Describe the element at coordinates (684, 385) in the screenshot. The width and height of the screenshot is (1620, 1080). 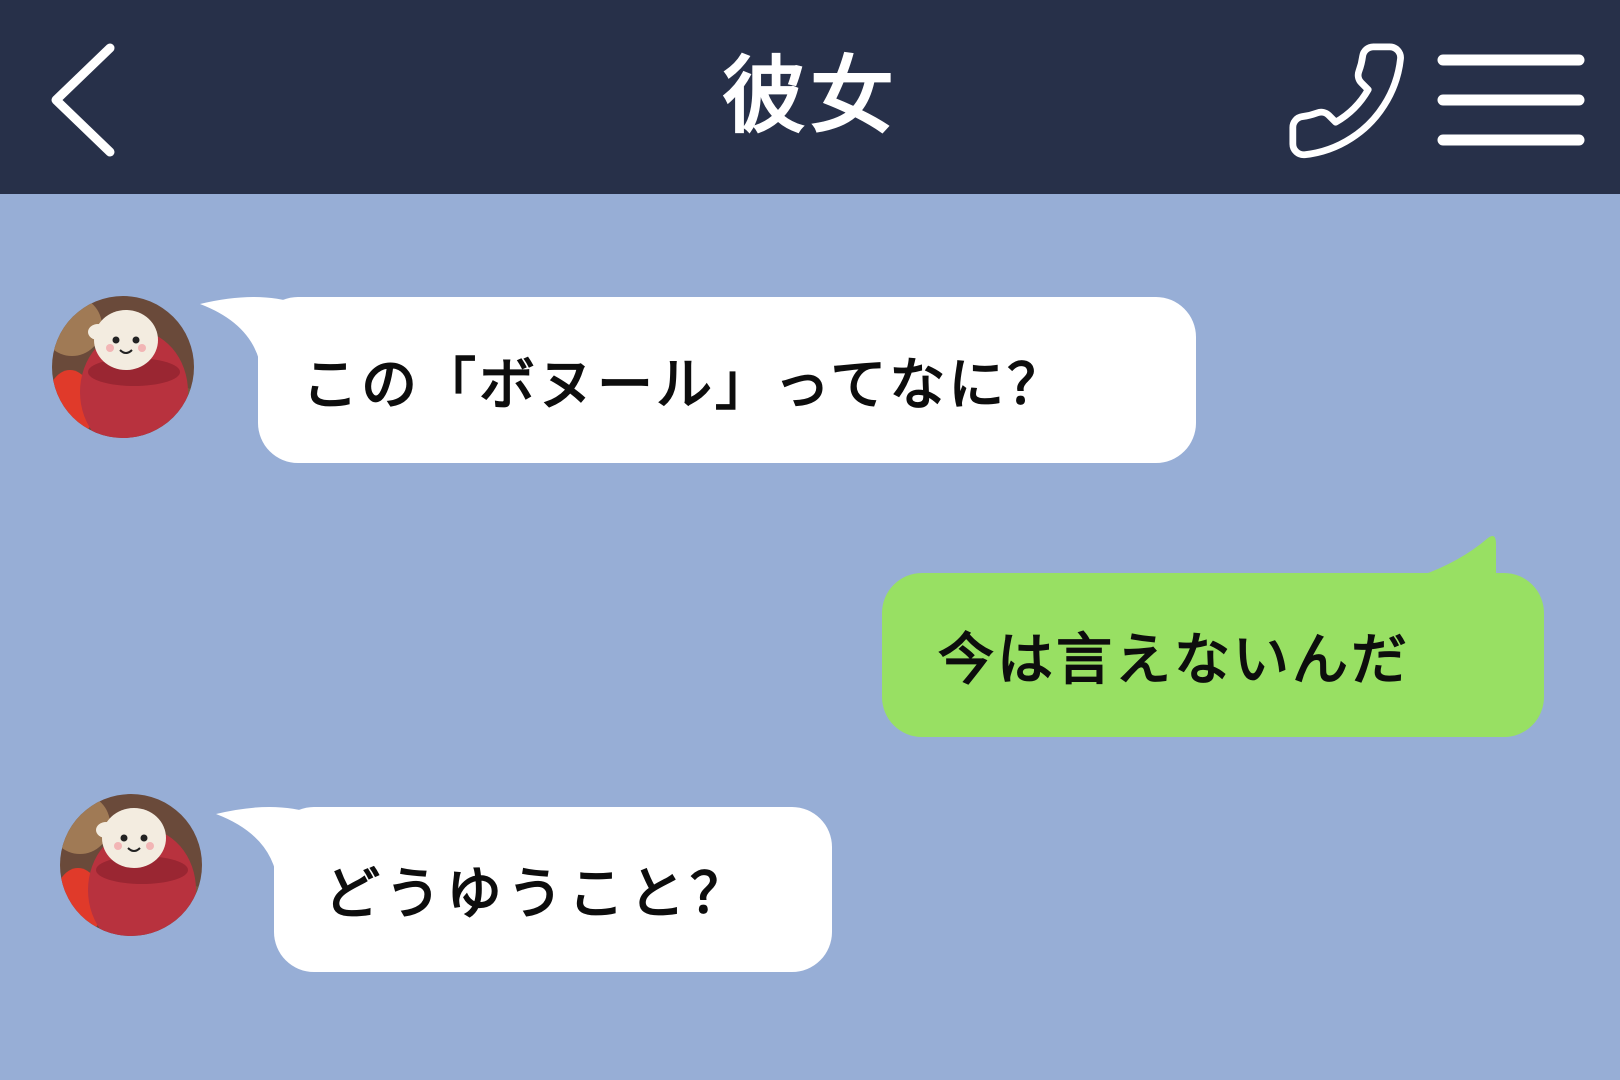
I see `message-text: この「ボヌール」ってなに？` at that location.